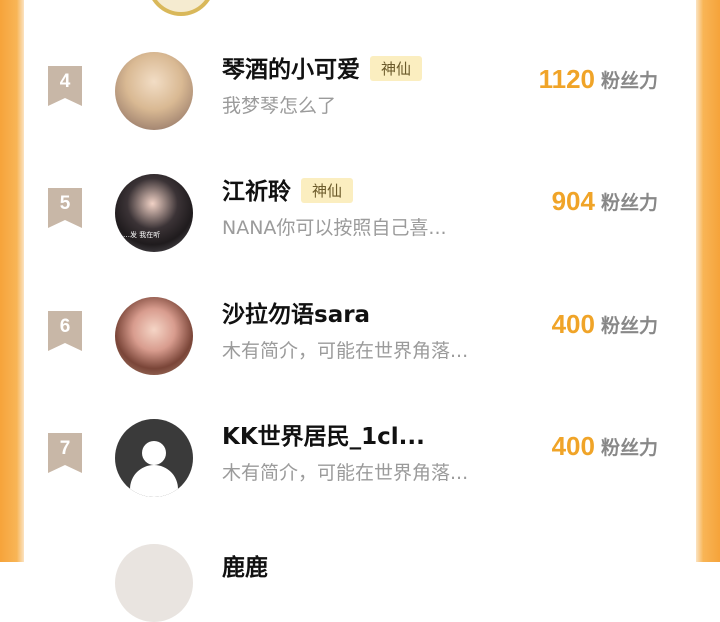 The width and height of the screenshot is (720, 622). I want to click on user-name: 琴酒的小可爱 神仙, so click(322, 67).